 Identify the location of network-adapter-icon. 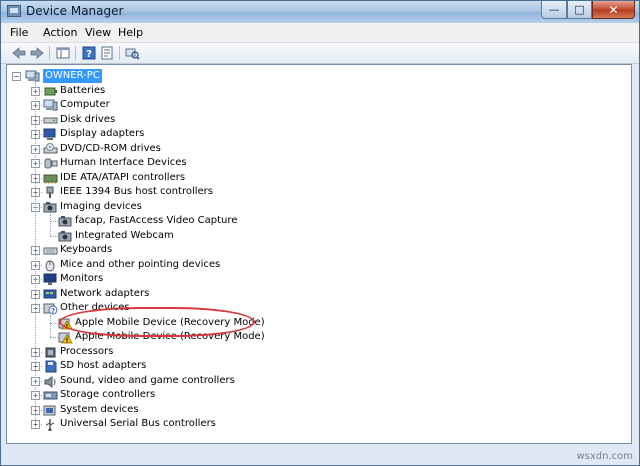
(50, 294).